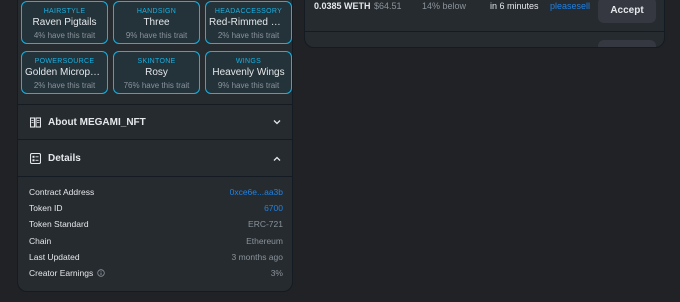 Image resolution: width=680 pixels, height=302 pixels. What do you see at coordinates (570, 6) in the screenshot?
I see `offer-from-link: pleasesell` at bounding box center [570, 6].